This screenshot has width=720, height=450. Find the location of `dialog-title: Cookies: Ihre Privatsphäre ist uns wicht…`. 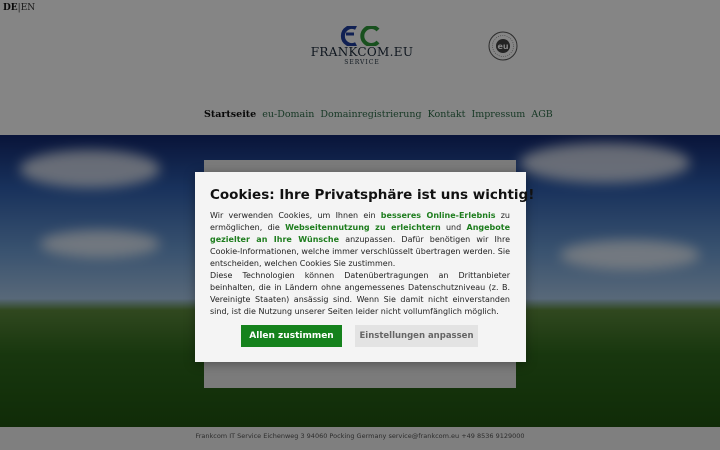

dialog-title: Cookies: Ihre Privatsphäre ist uns wicht… is located at coordinates (372, 195).